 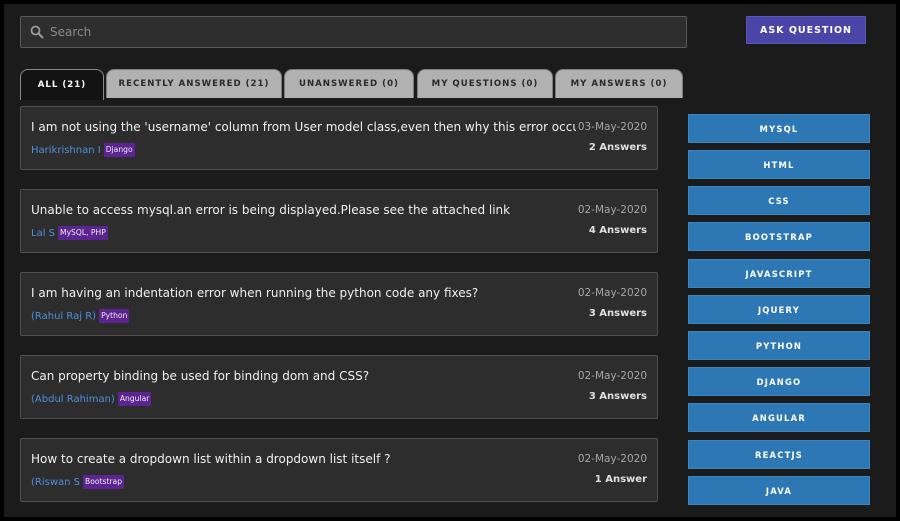 What do you see at coordinates (779, 454) in the screenshot?
I see `tag-filter-reactjs: REACTJS` at bounding box center [779, 454].